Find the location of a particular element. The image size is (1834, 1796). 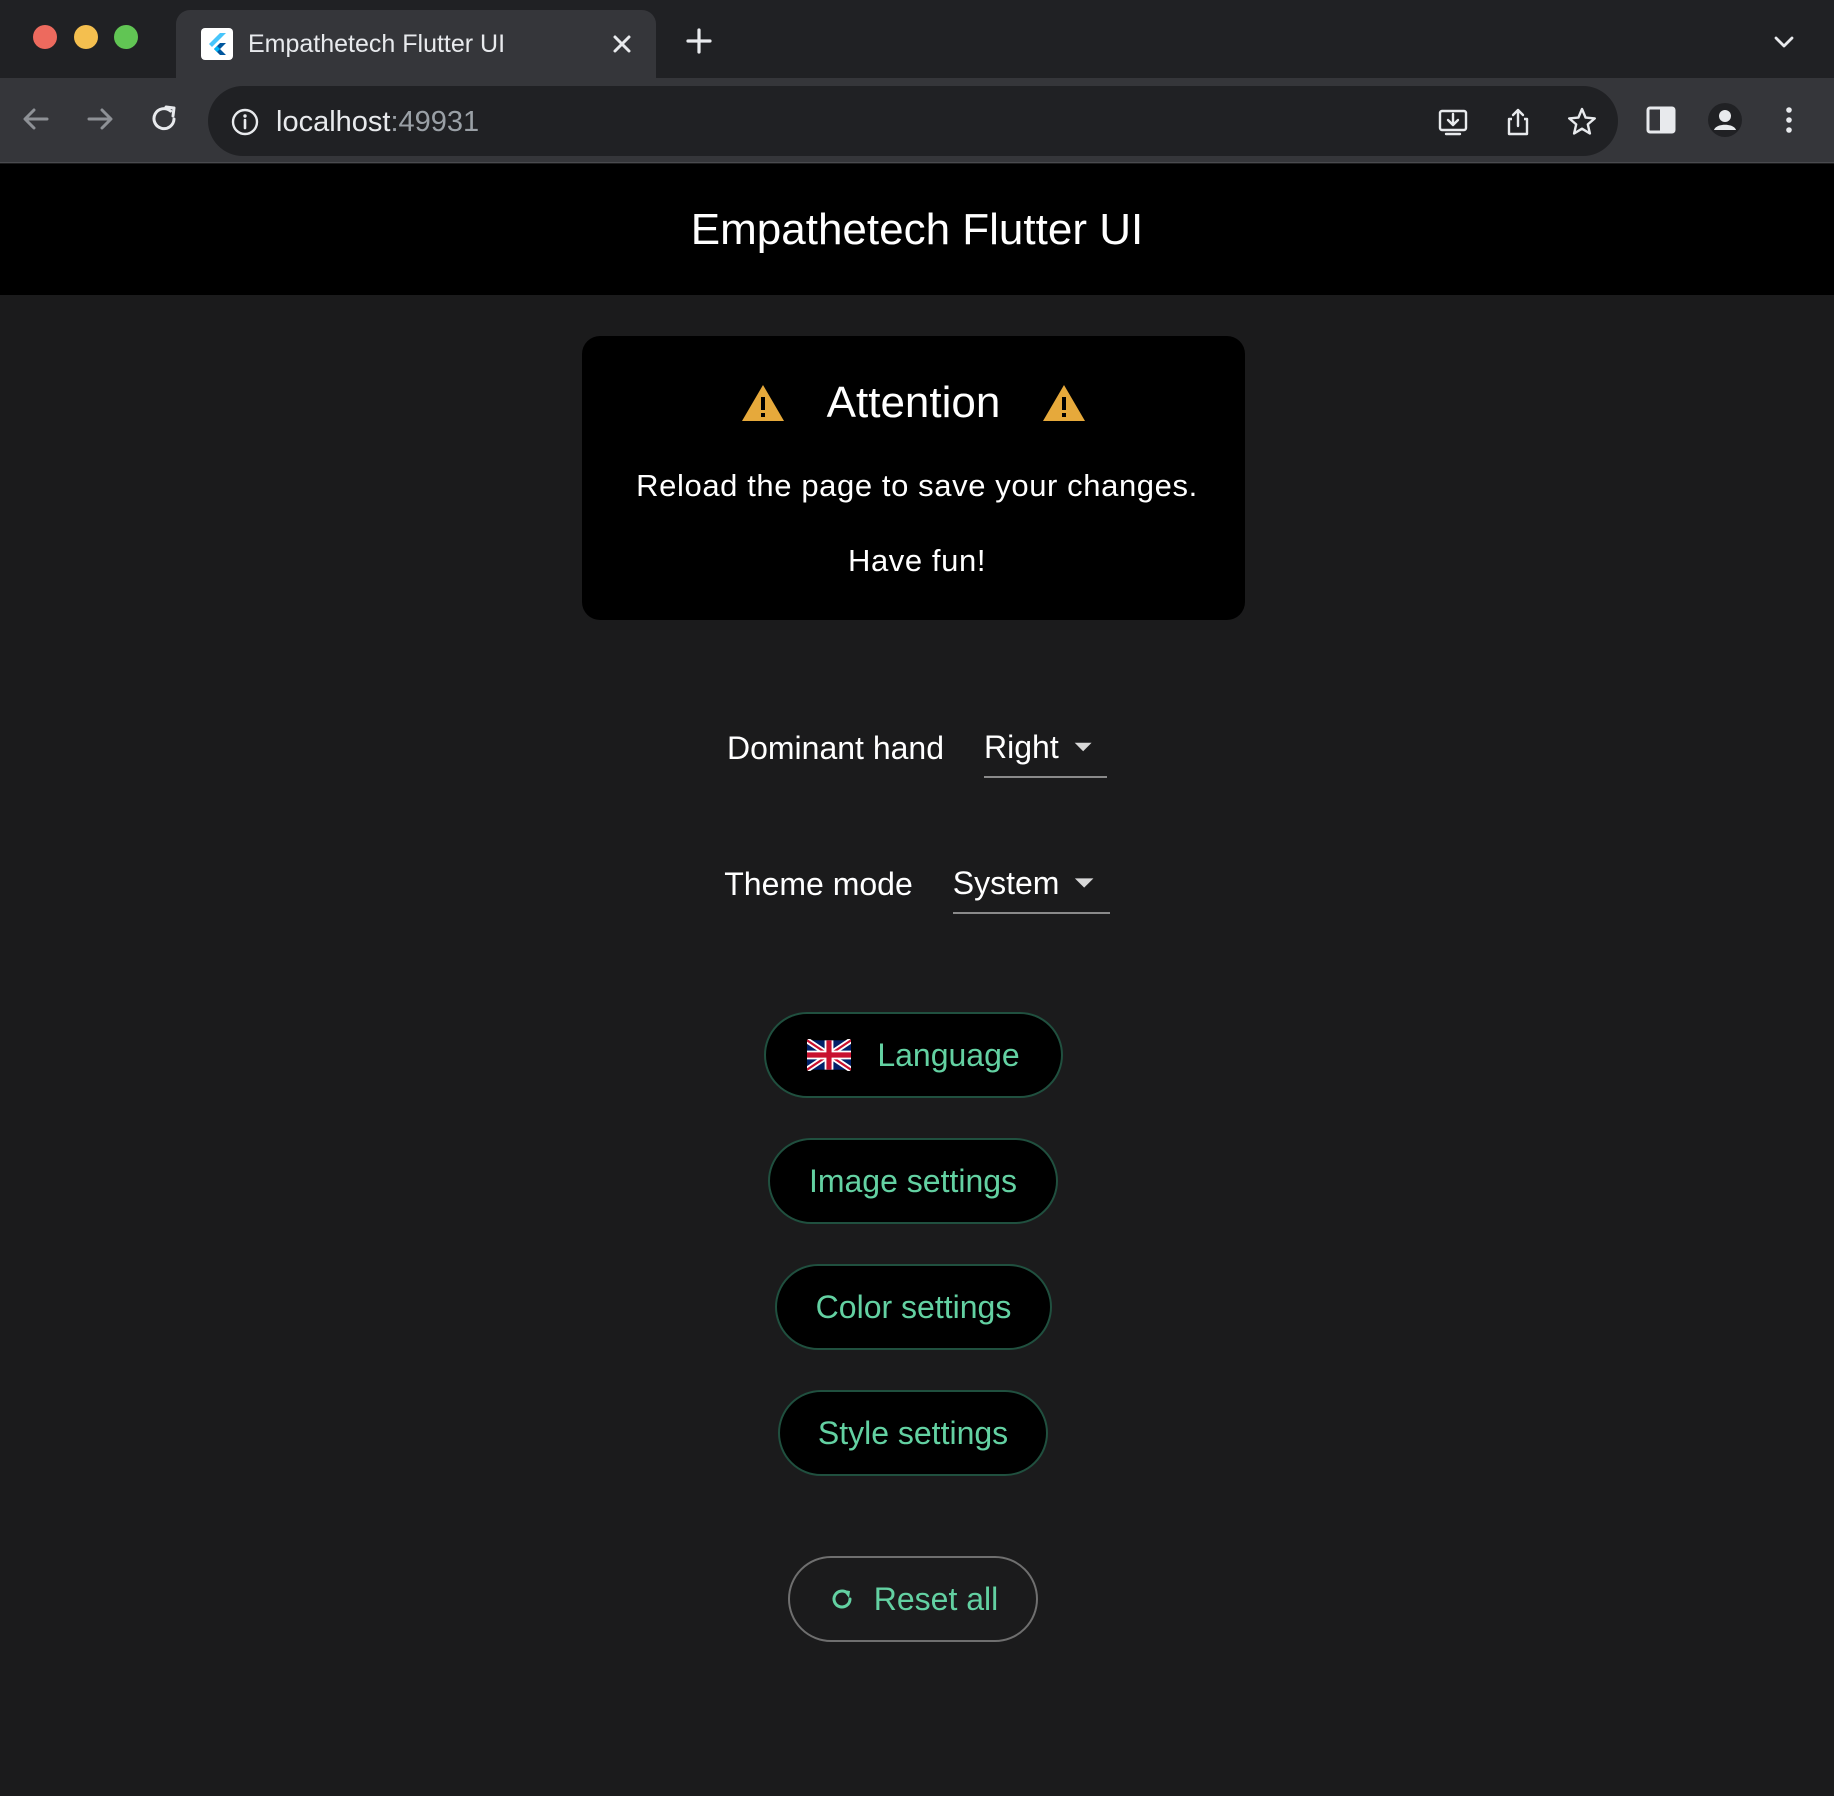

address-bar: localhost:49931 is located at coordinates (913, 121).